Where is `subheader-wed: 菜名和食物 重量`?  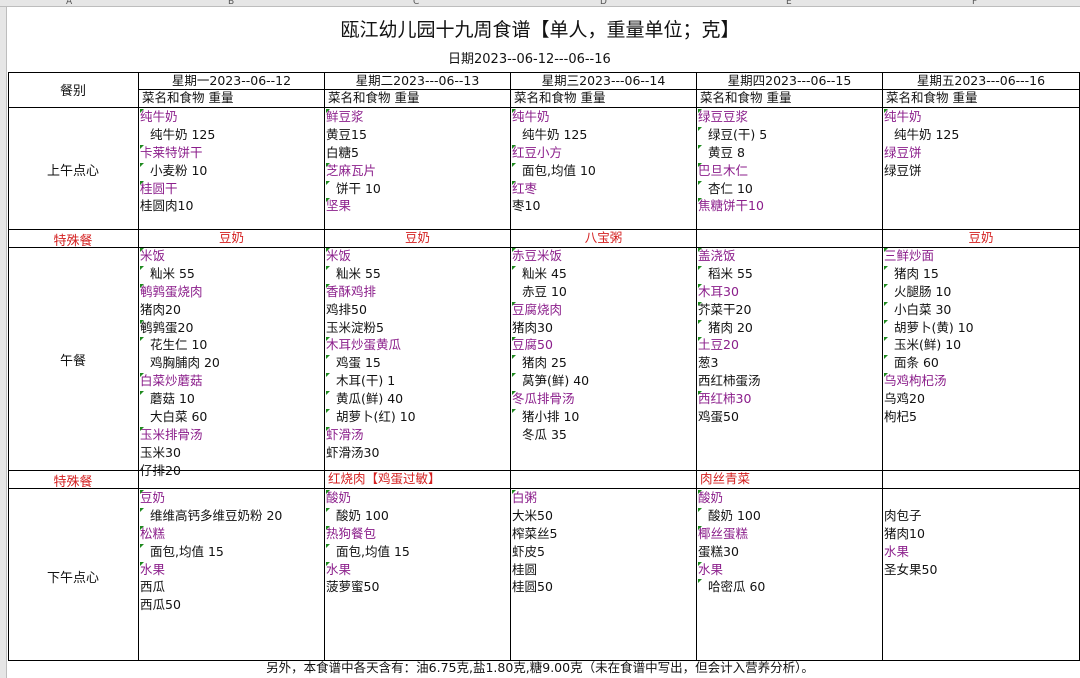
subheader-wed: 菜名和食物 重量 is located at coordinates (558, 98).